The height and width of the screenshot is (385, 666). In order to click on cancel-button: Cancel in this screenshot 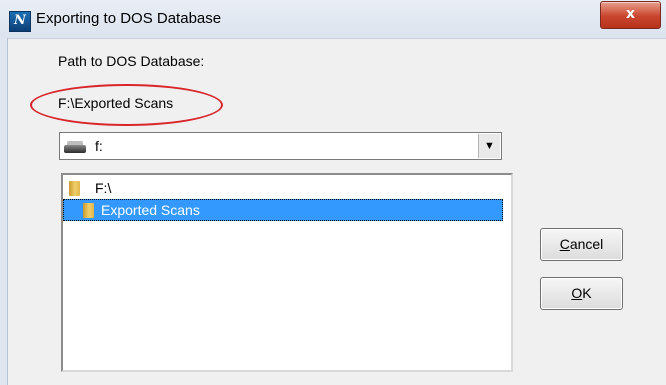, I will do `click(581, 244)`.